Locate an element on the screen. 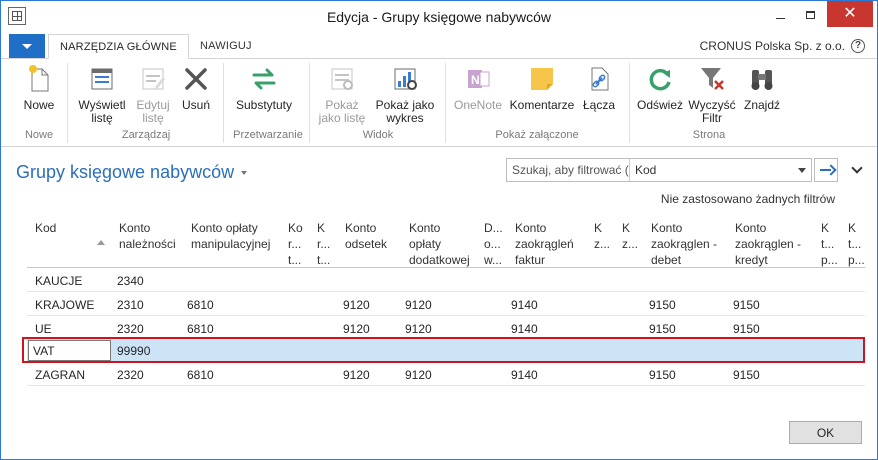 This screenshot has width=878, height=460. group-label-page: Strona is located at coordinates (709, 135).